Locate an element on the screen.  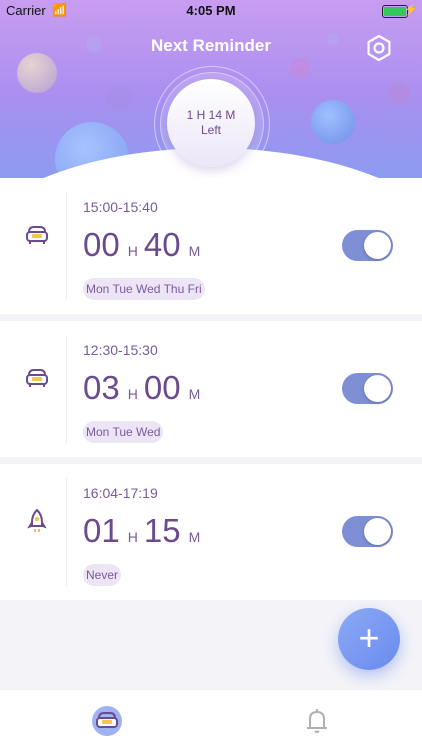
status-time: 4:05 PM is located at coordinates (211, 10).